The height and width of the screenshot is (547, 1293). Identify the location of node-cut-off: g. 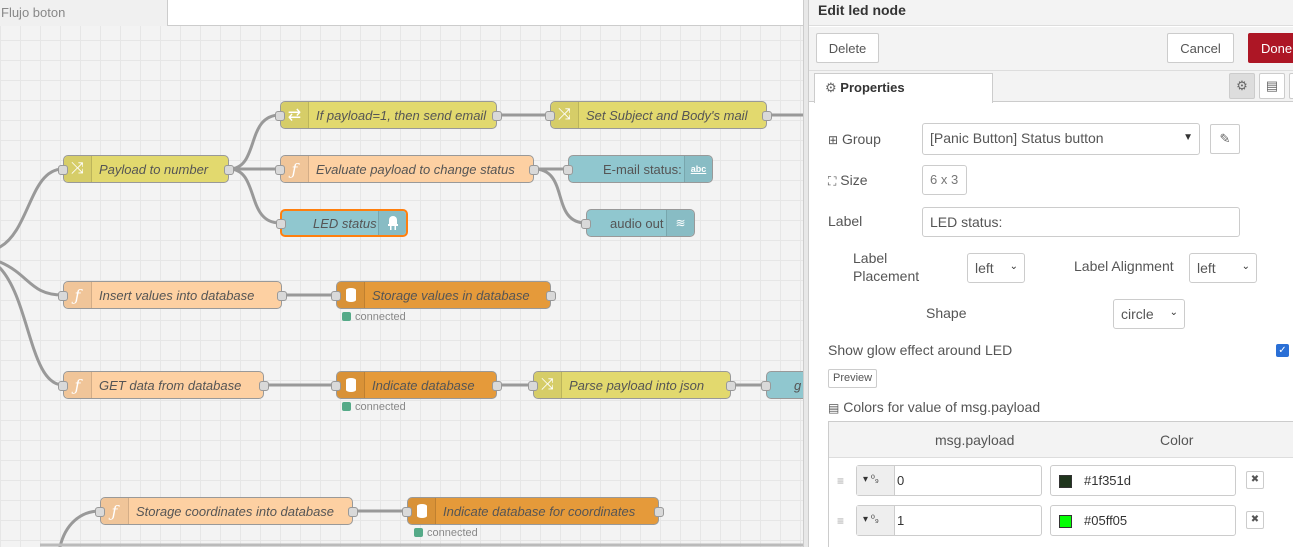
(783, 385).